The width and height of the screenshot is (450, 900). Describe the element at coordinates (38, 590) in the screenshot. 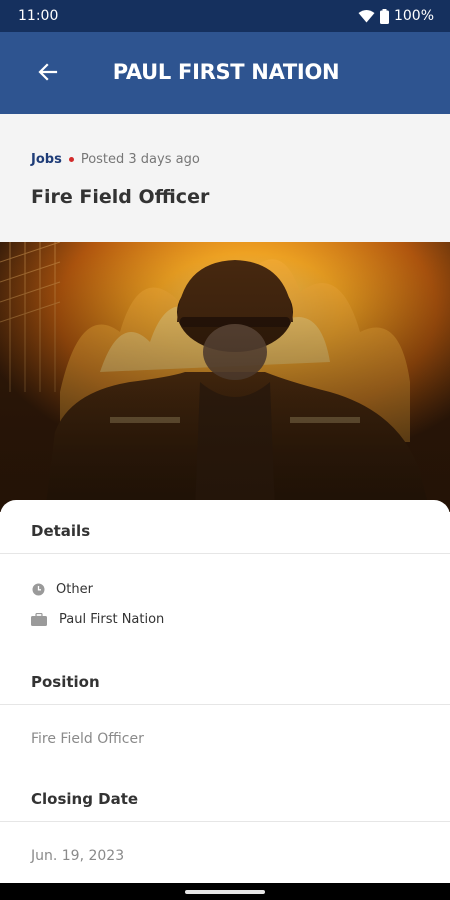

I see `clock-icon` at that location.